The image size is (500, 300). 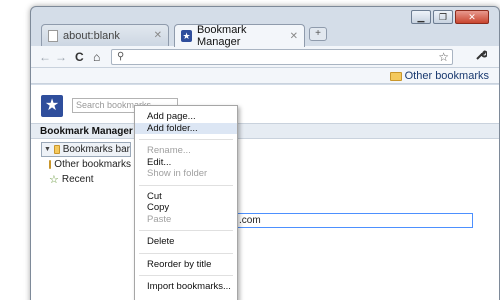 I want to click on reload-icon: C, so click(x=79, y=57).